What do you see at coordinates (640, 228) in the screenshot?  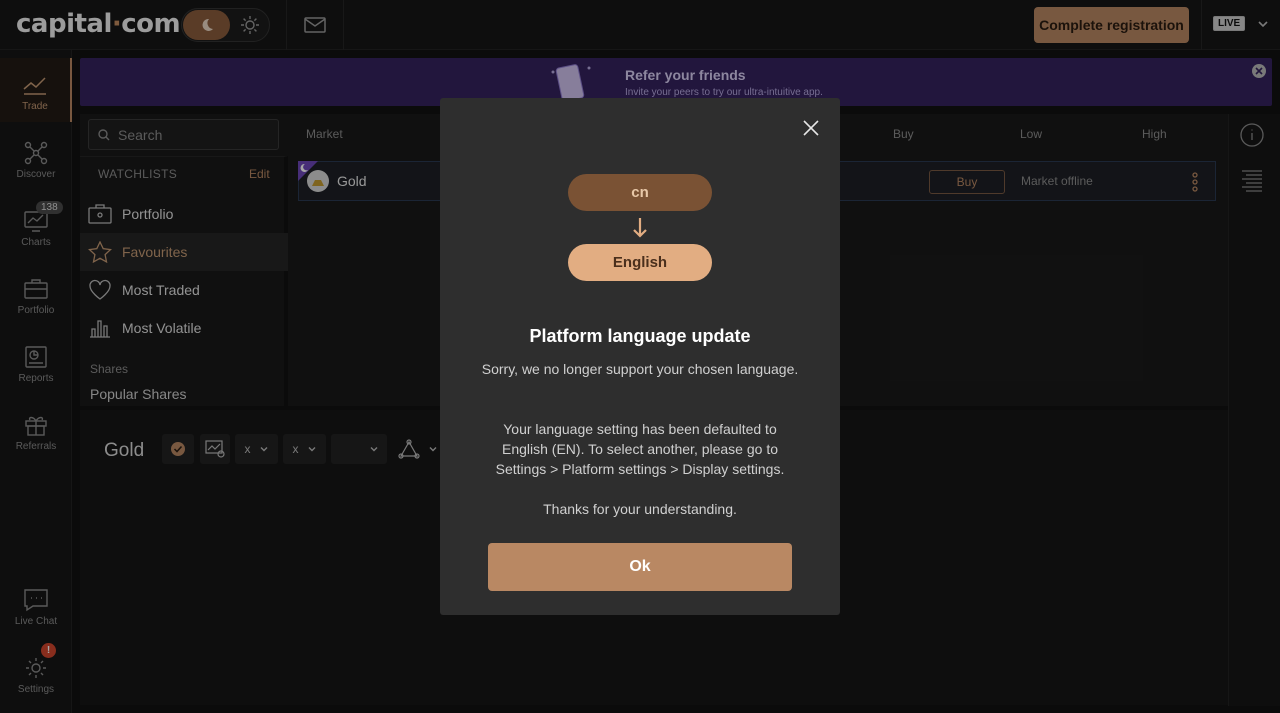 I see `arrow-down-icon` at bounding box center [640, 228].